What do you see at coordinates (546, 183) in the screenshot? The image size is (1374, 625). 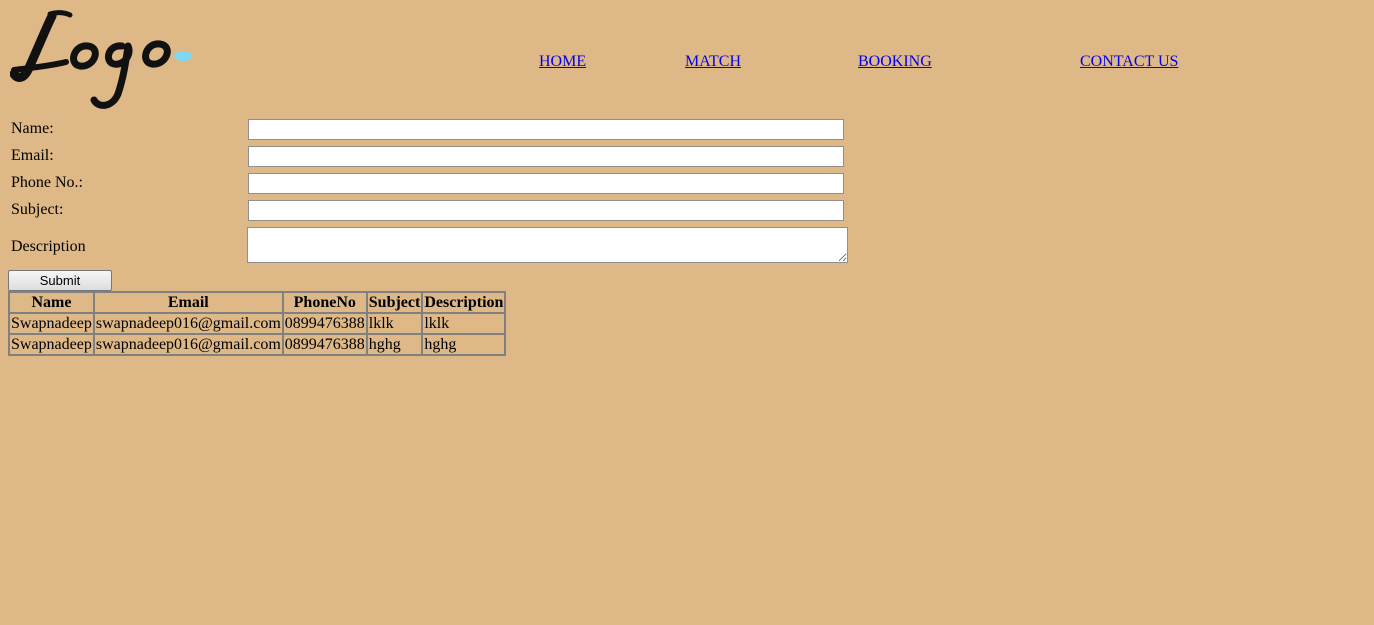 I see `phone-input` at bounding box center [546, 183].